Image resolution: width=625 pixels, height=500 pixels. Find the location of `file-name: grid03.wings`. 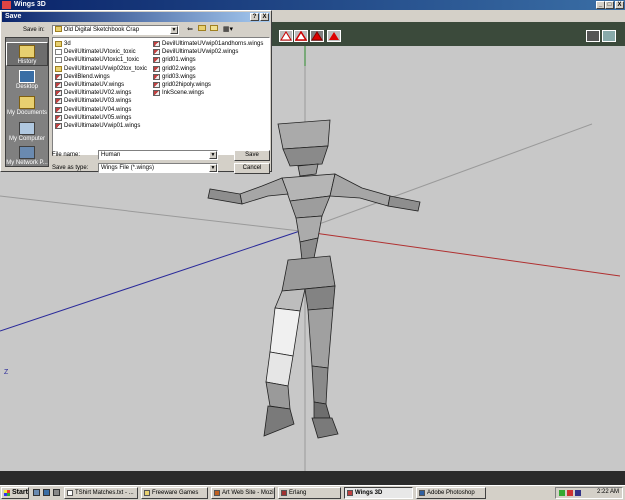

file-name: grid03.wings is located at coordinates (179, 76).